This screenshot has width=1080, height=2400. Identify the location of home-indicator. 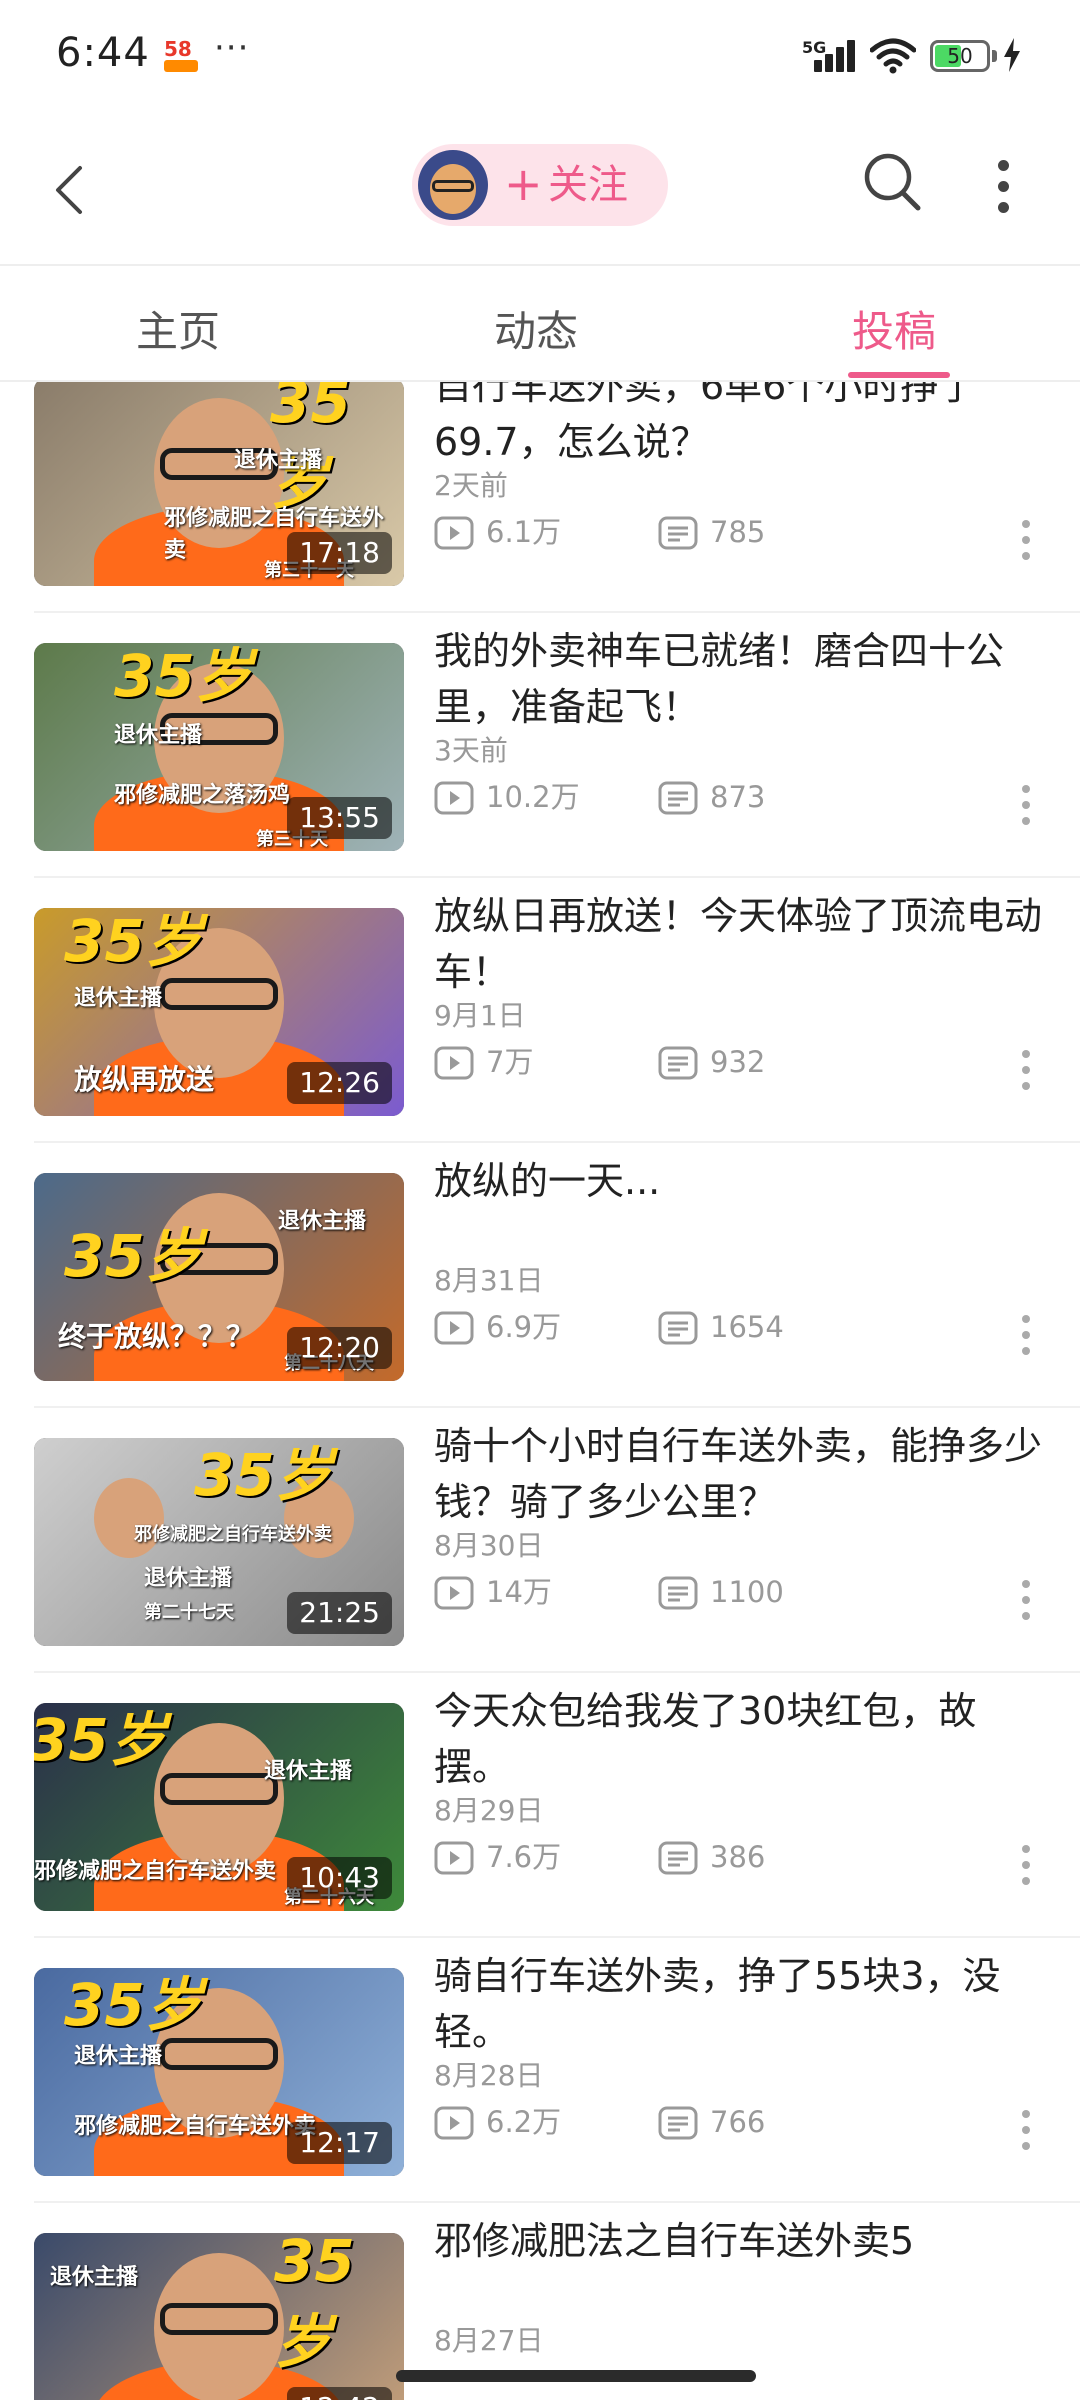
(576, 2376).